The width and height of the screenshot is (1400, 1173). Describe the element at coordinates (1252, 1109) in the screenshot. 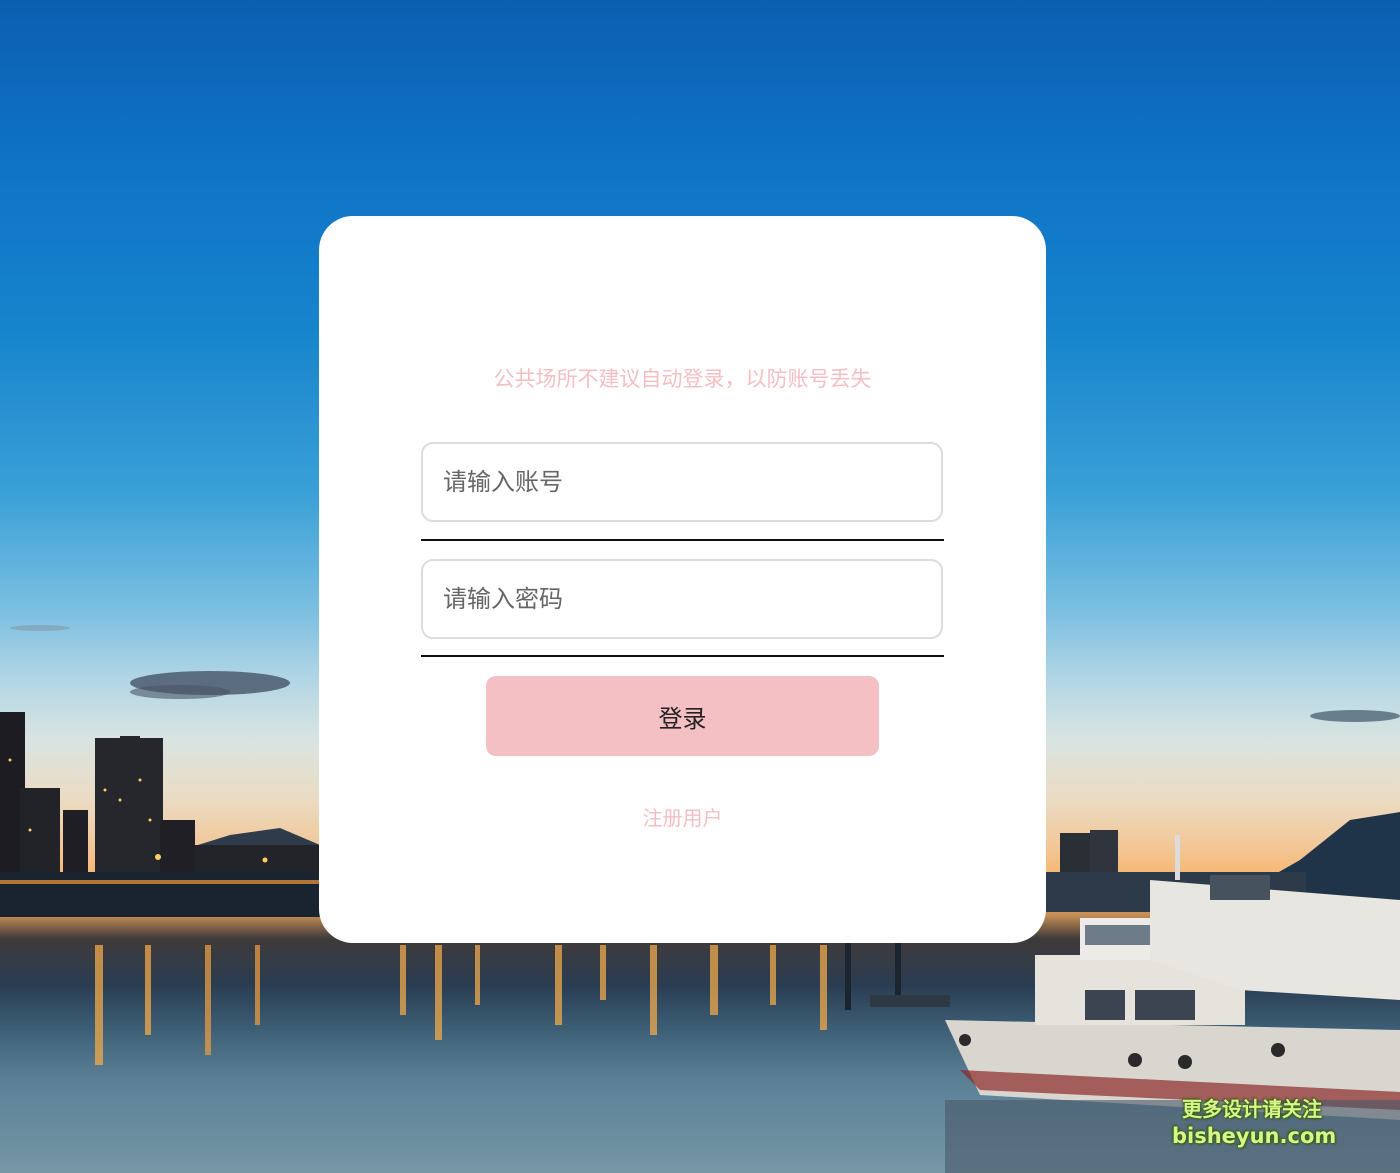

I see `watermark-line1: 更多设计请关注` at that location.